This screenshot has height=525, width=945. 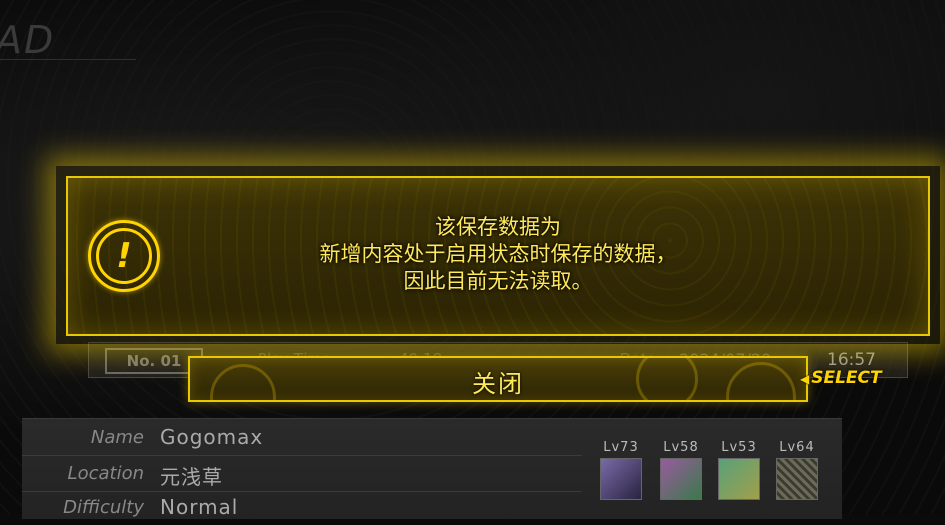 I want to click on party-member: Lv53, so click(x=739, y=470).